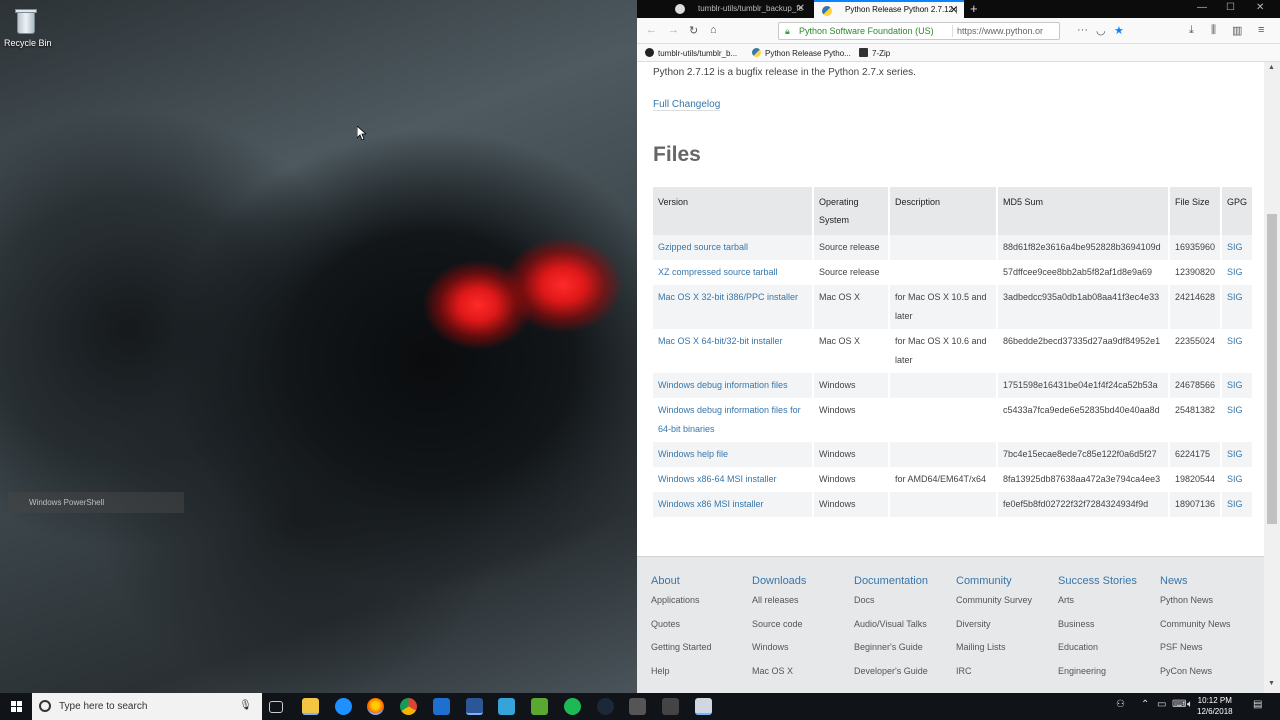 The height and width of the screenshot is (720, 1280). I want to click on footer-heading: About, so click(681, 581).